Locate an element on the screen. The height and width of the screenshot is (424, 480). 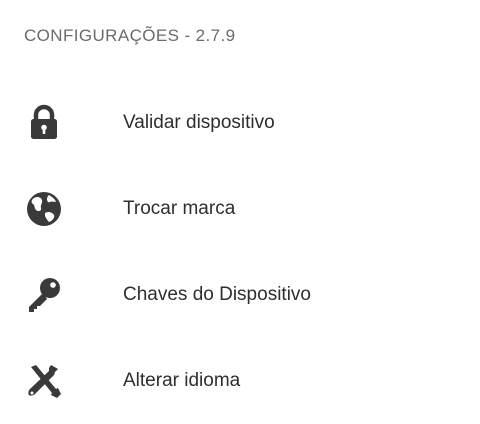
menu-item-label: Alterar idioma is located at coordinates (182, 380).